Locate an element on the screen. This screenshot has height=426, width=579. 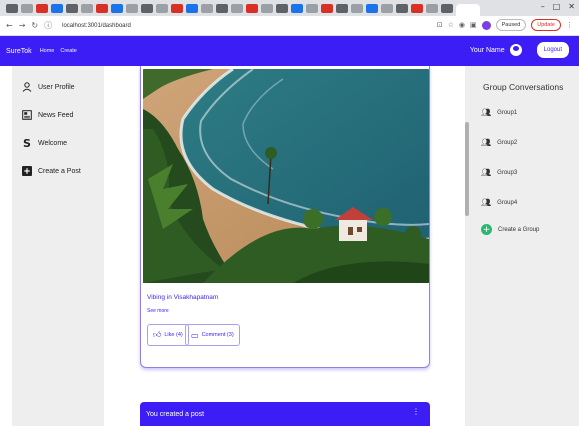
group-item-1: 👥︎ Group1 is located at coordinates (499, 112).